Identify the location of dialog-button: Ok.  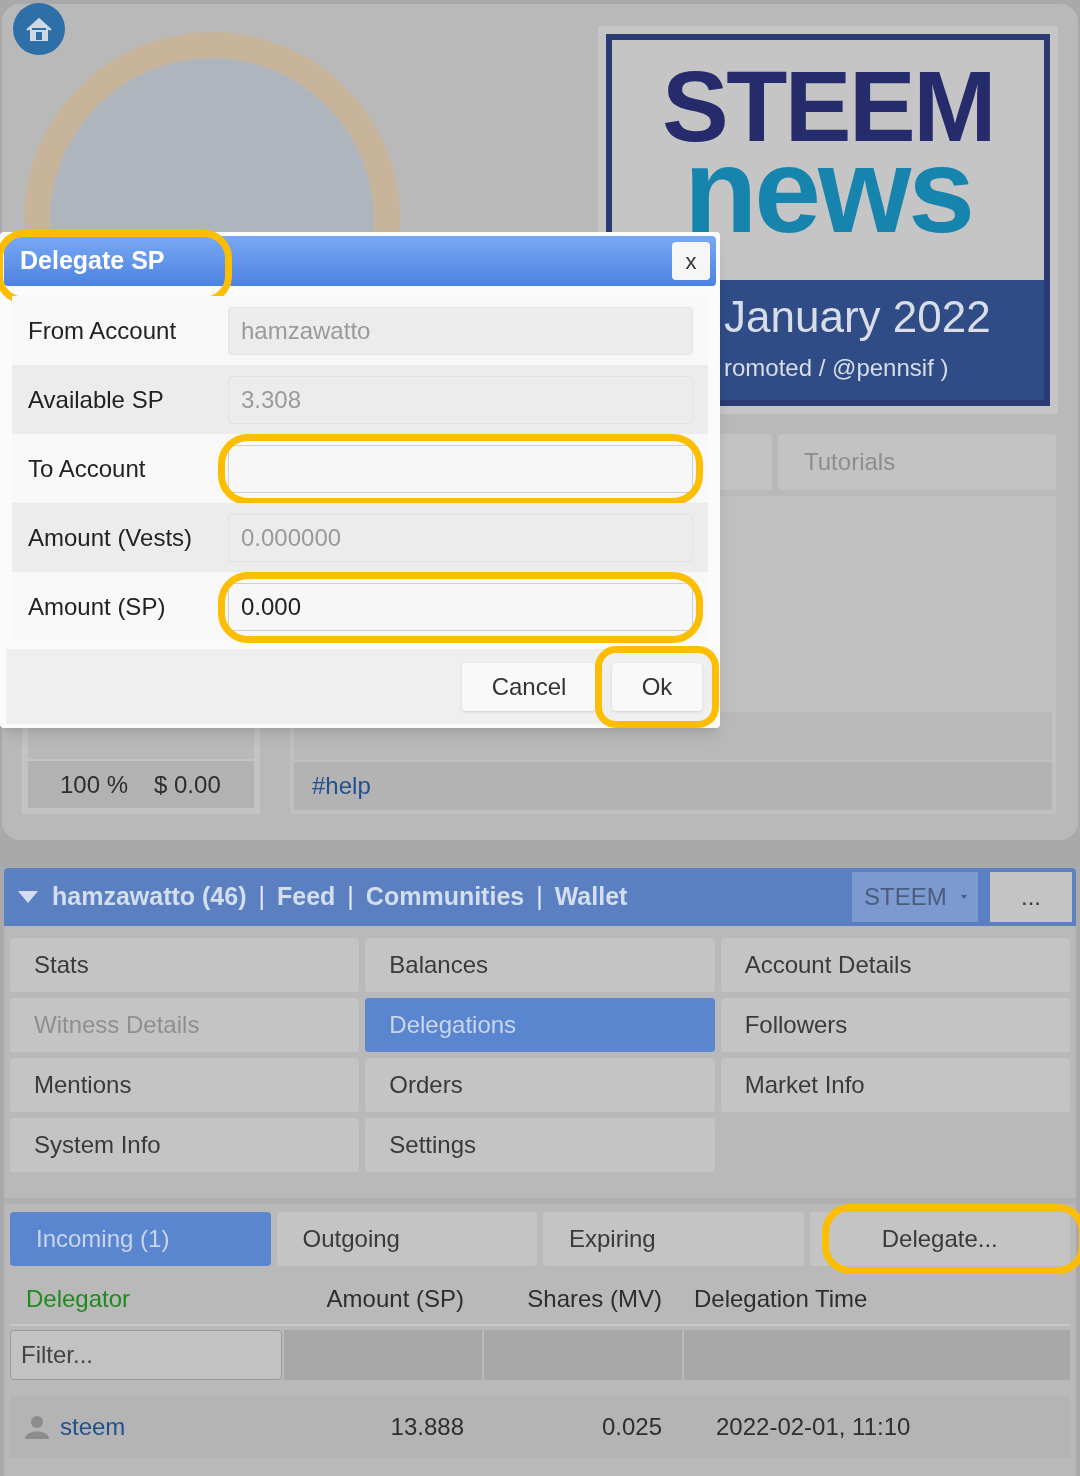
(657, 686).